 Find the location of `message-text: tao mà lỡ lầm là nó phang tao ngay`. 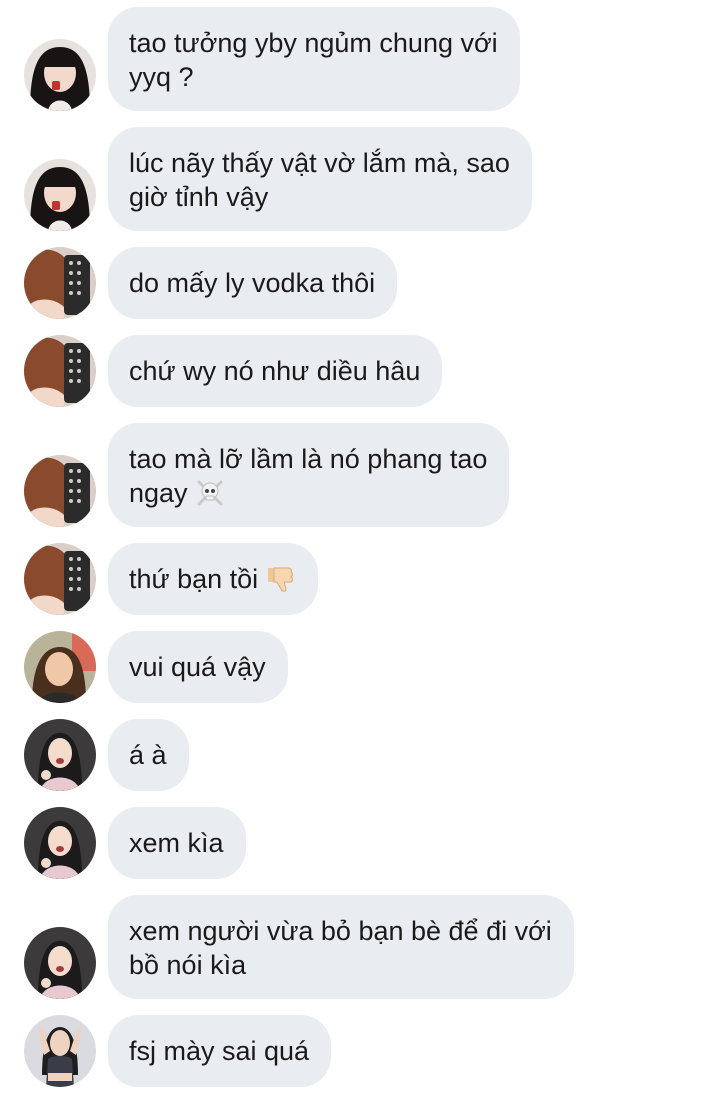

message-text: tao mà lỡ lầm là nó phang tao ngay is located at coordinates (308, 476).